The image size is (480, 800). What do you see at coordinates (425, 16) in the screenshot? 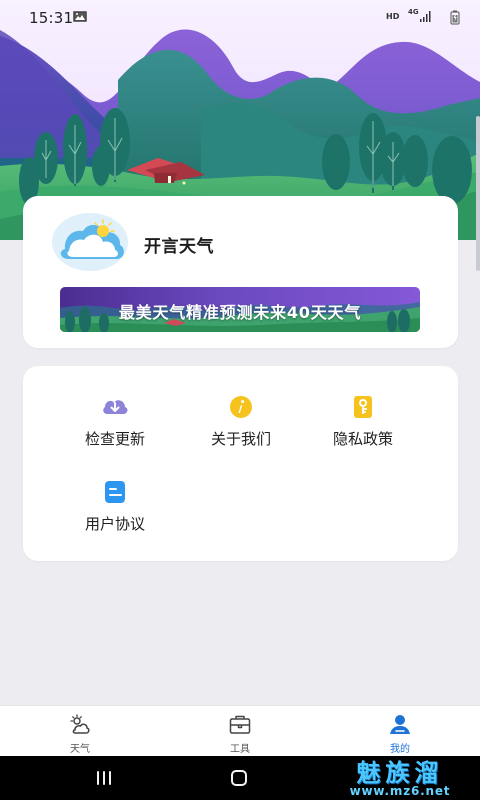
I see `signal-icon` at bounding box center [425, 16].